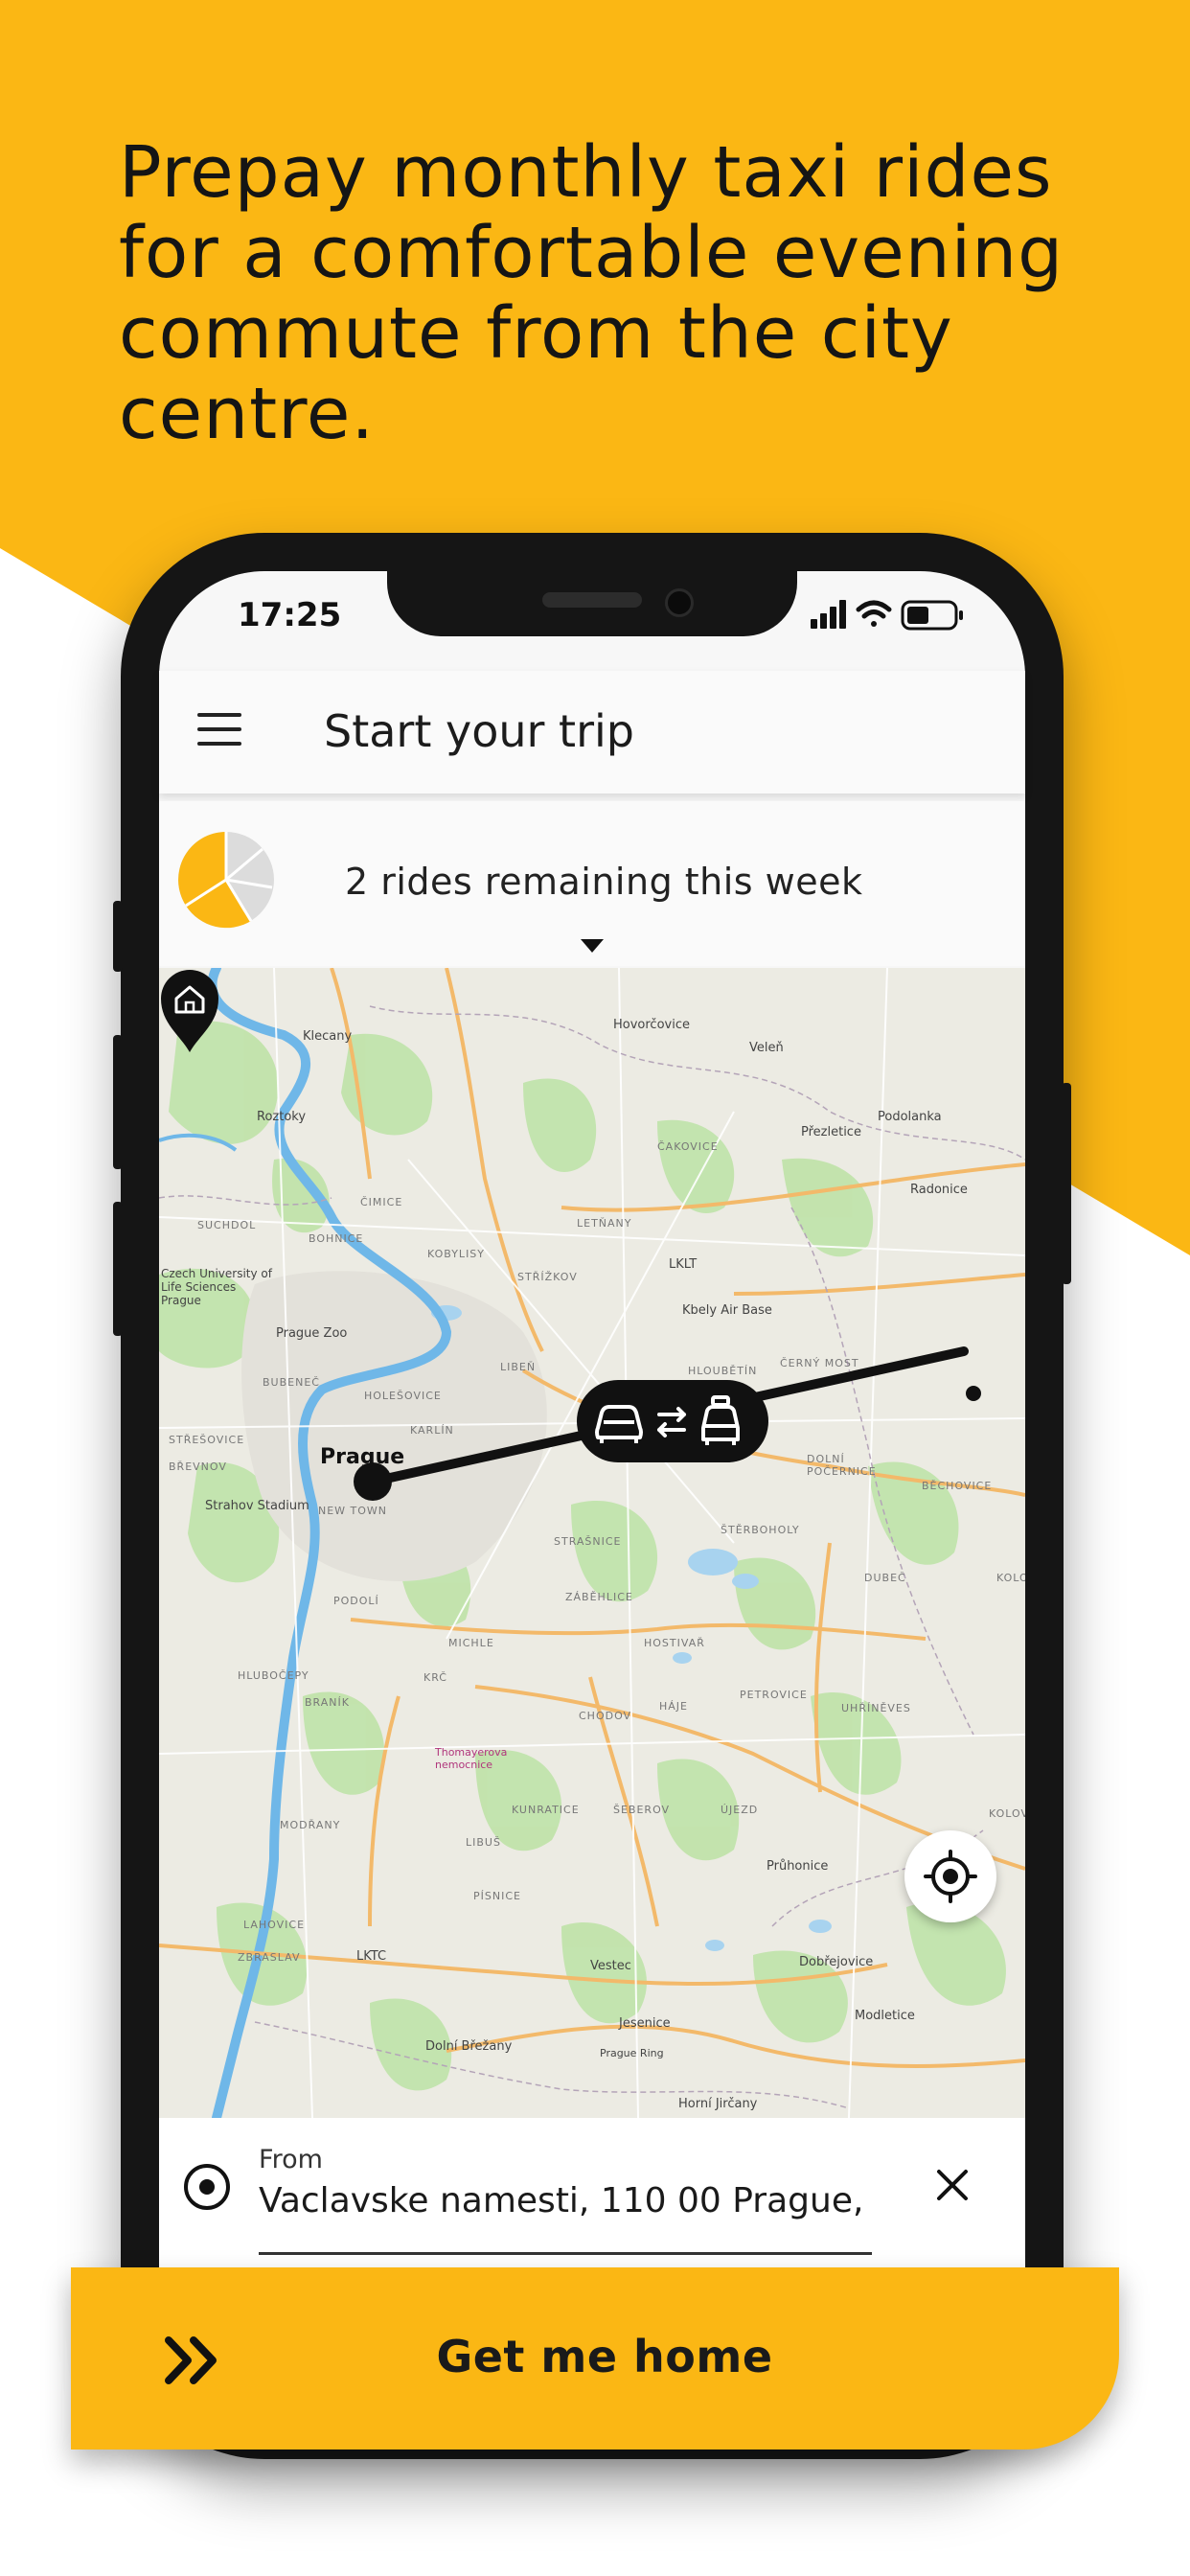 Image resolution: width=1190 pixels, height=2576 pixels. I want to click on taxi-transfer-badge, so click(672, 1421).